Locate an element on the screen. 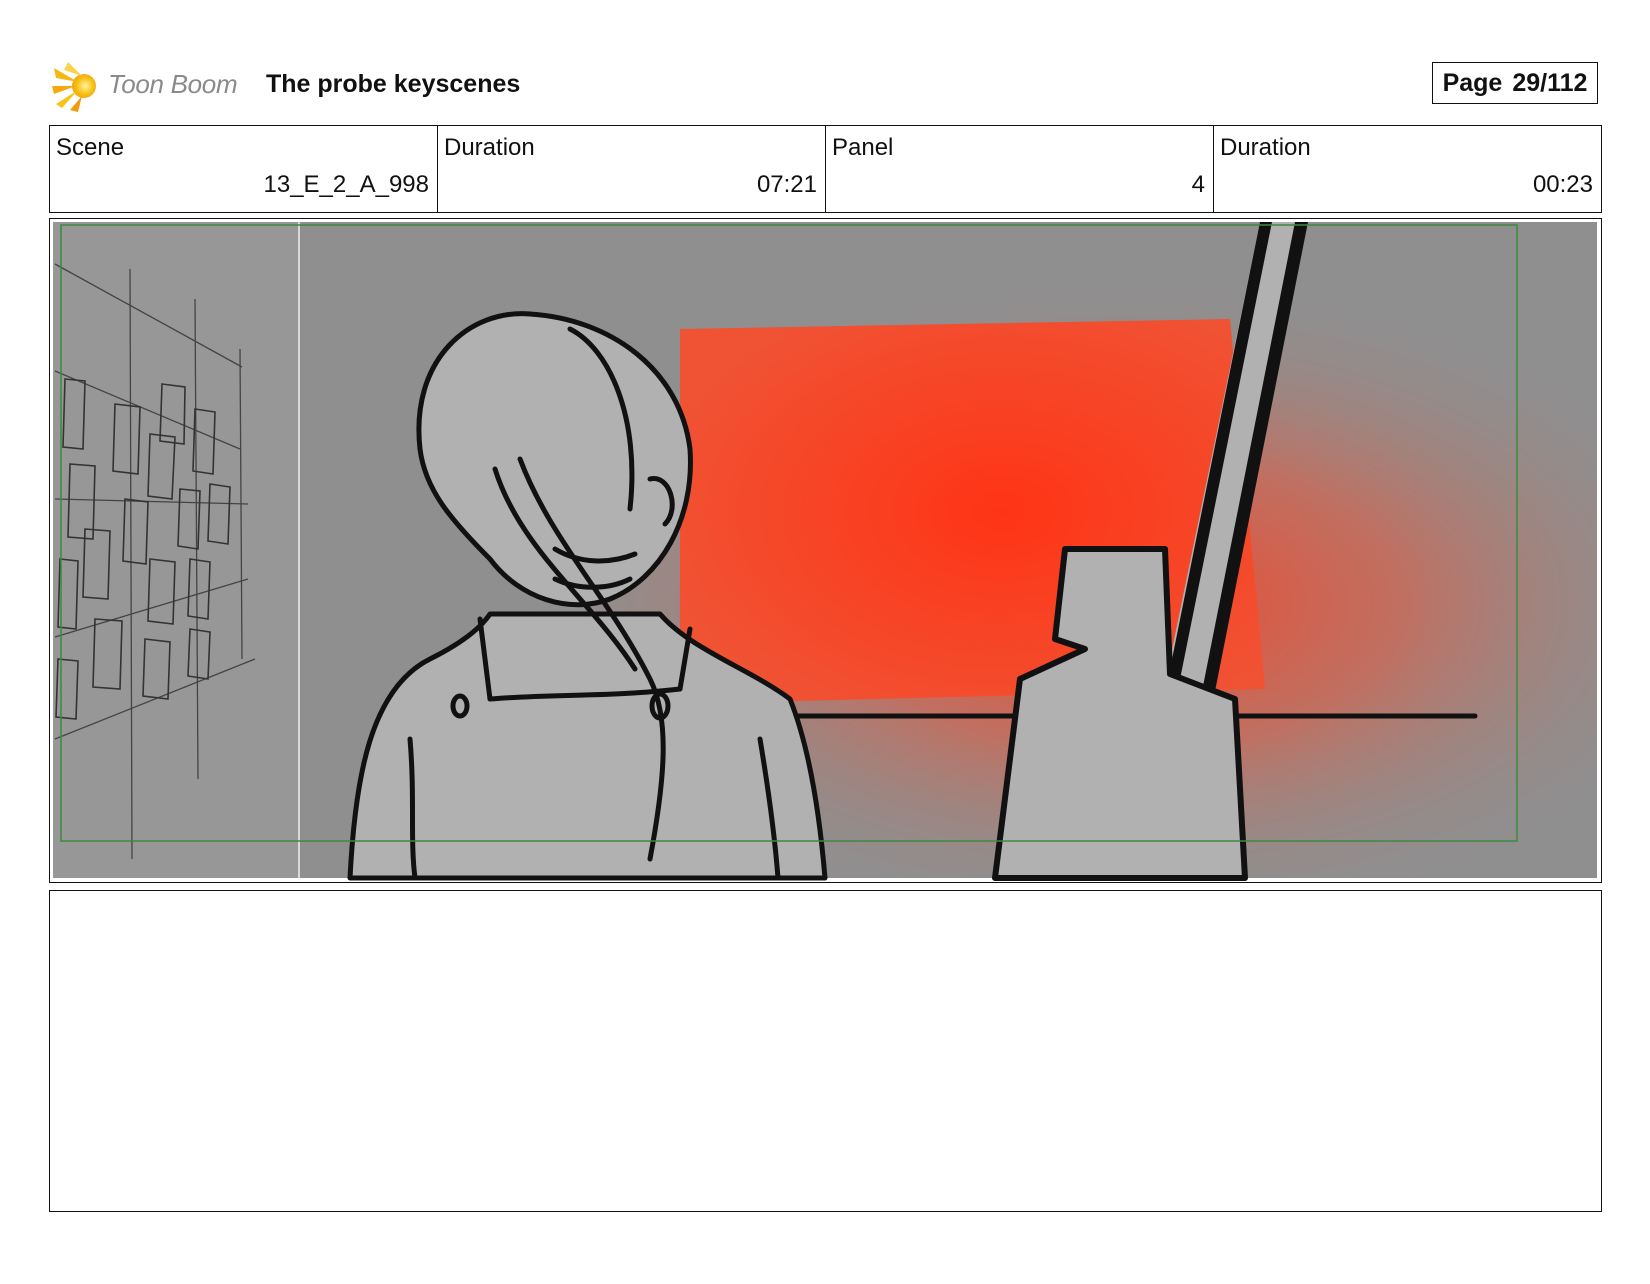  page-indicator: Page 29/112 is located at coordinates (1515, 83).